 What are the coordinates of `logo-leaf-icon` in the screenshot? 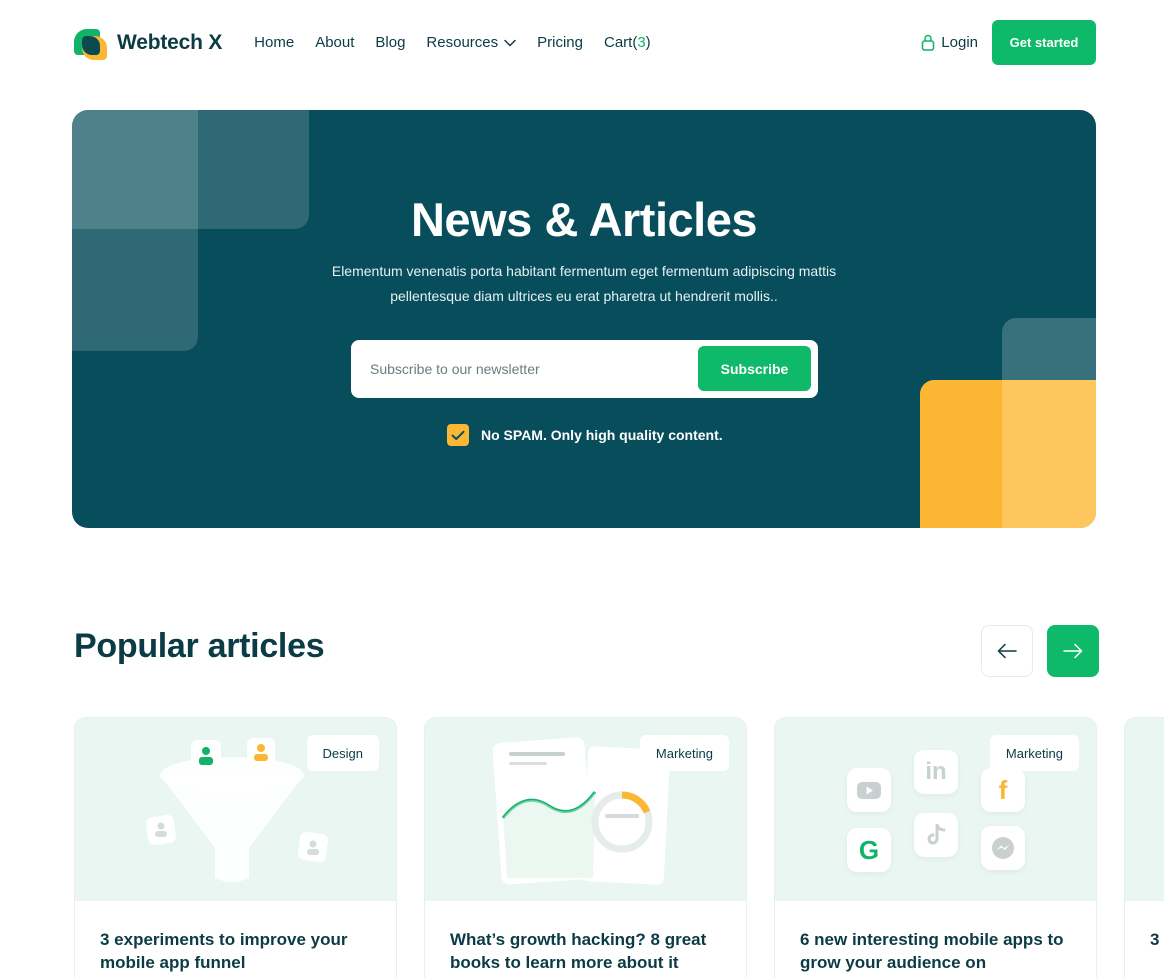 It's located at (90, 42).